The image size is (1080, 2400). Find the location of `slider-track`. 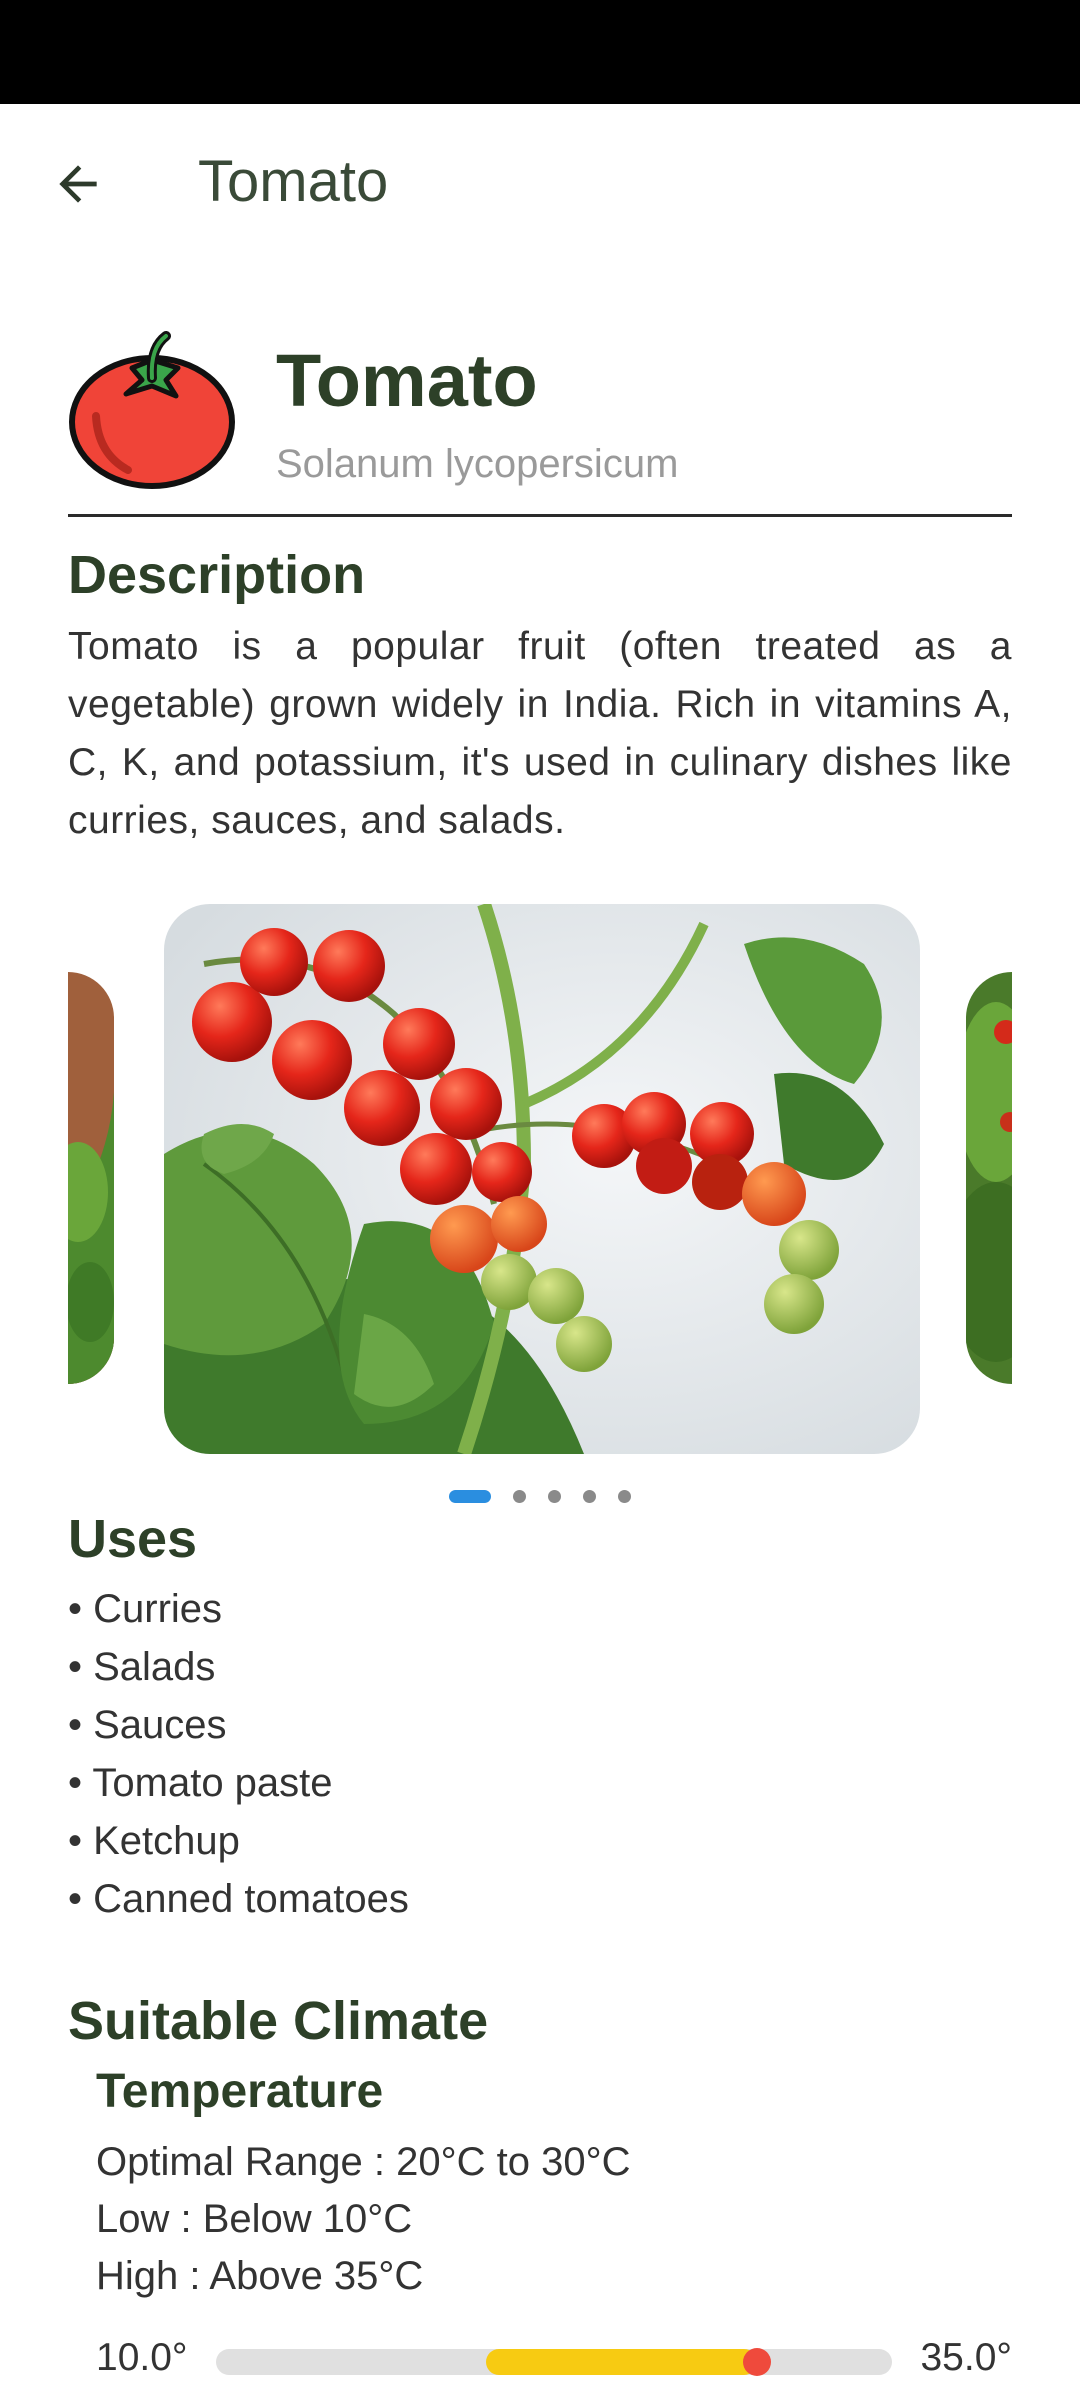

slider-track is located at coordinates (554, 2362).